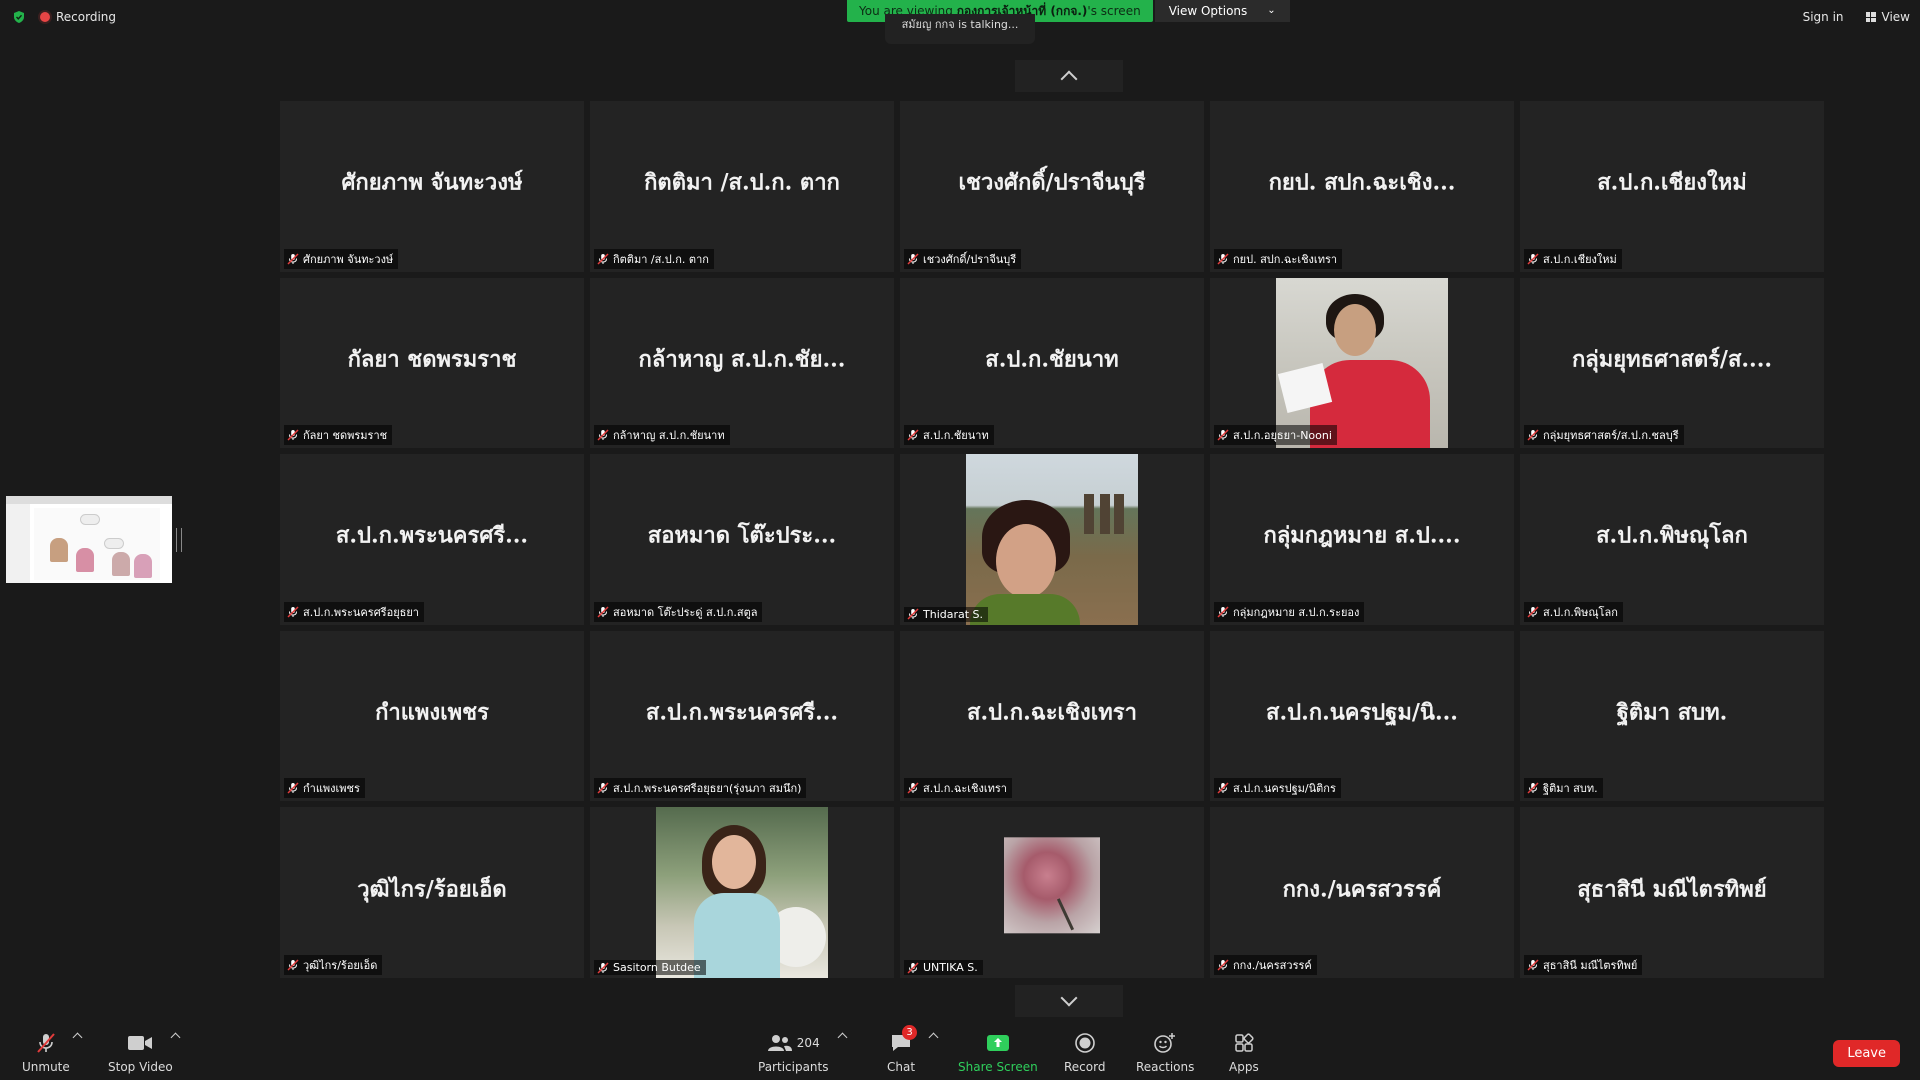  I want to click on participant-tile: ส.ป.ก.พระนครศรี... ส.ป.ก.พระนครศรีอยุธยา, so click(432, 539).